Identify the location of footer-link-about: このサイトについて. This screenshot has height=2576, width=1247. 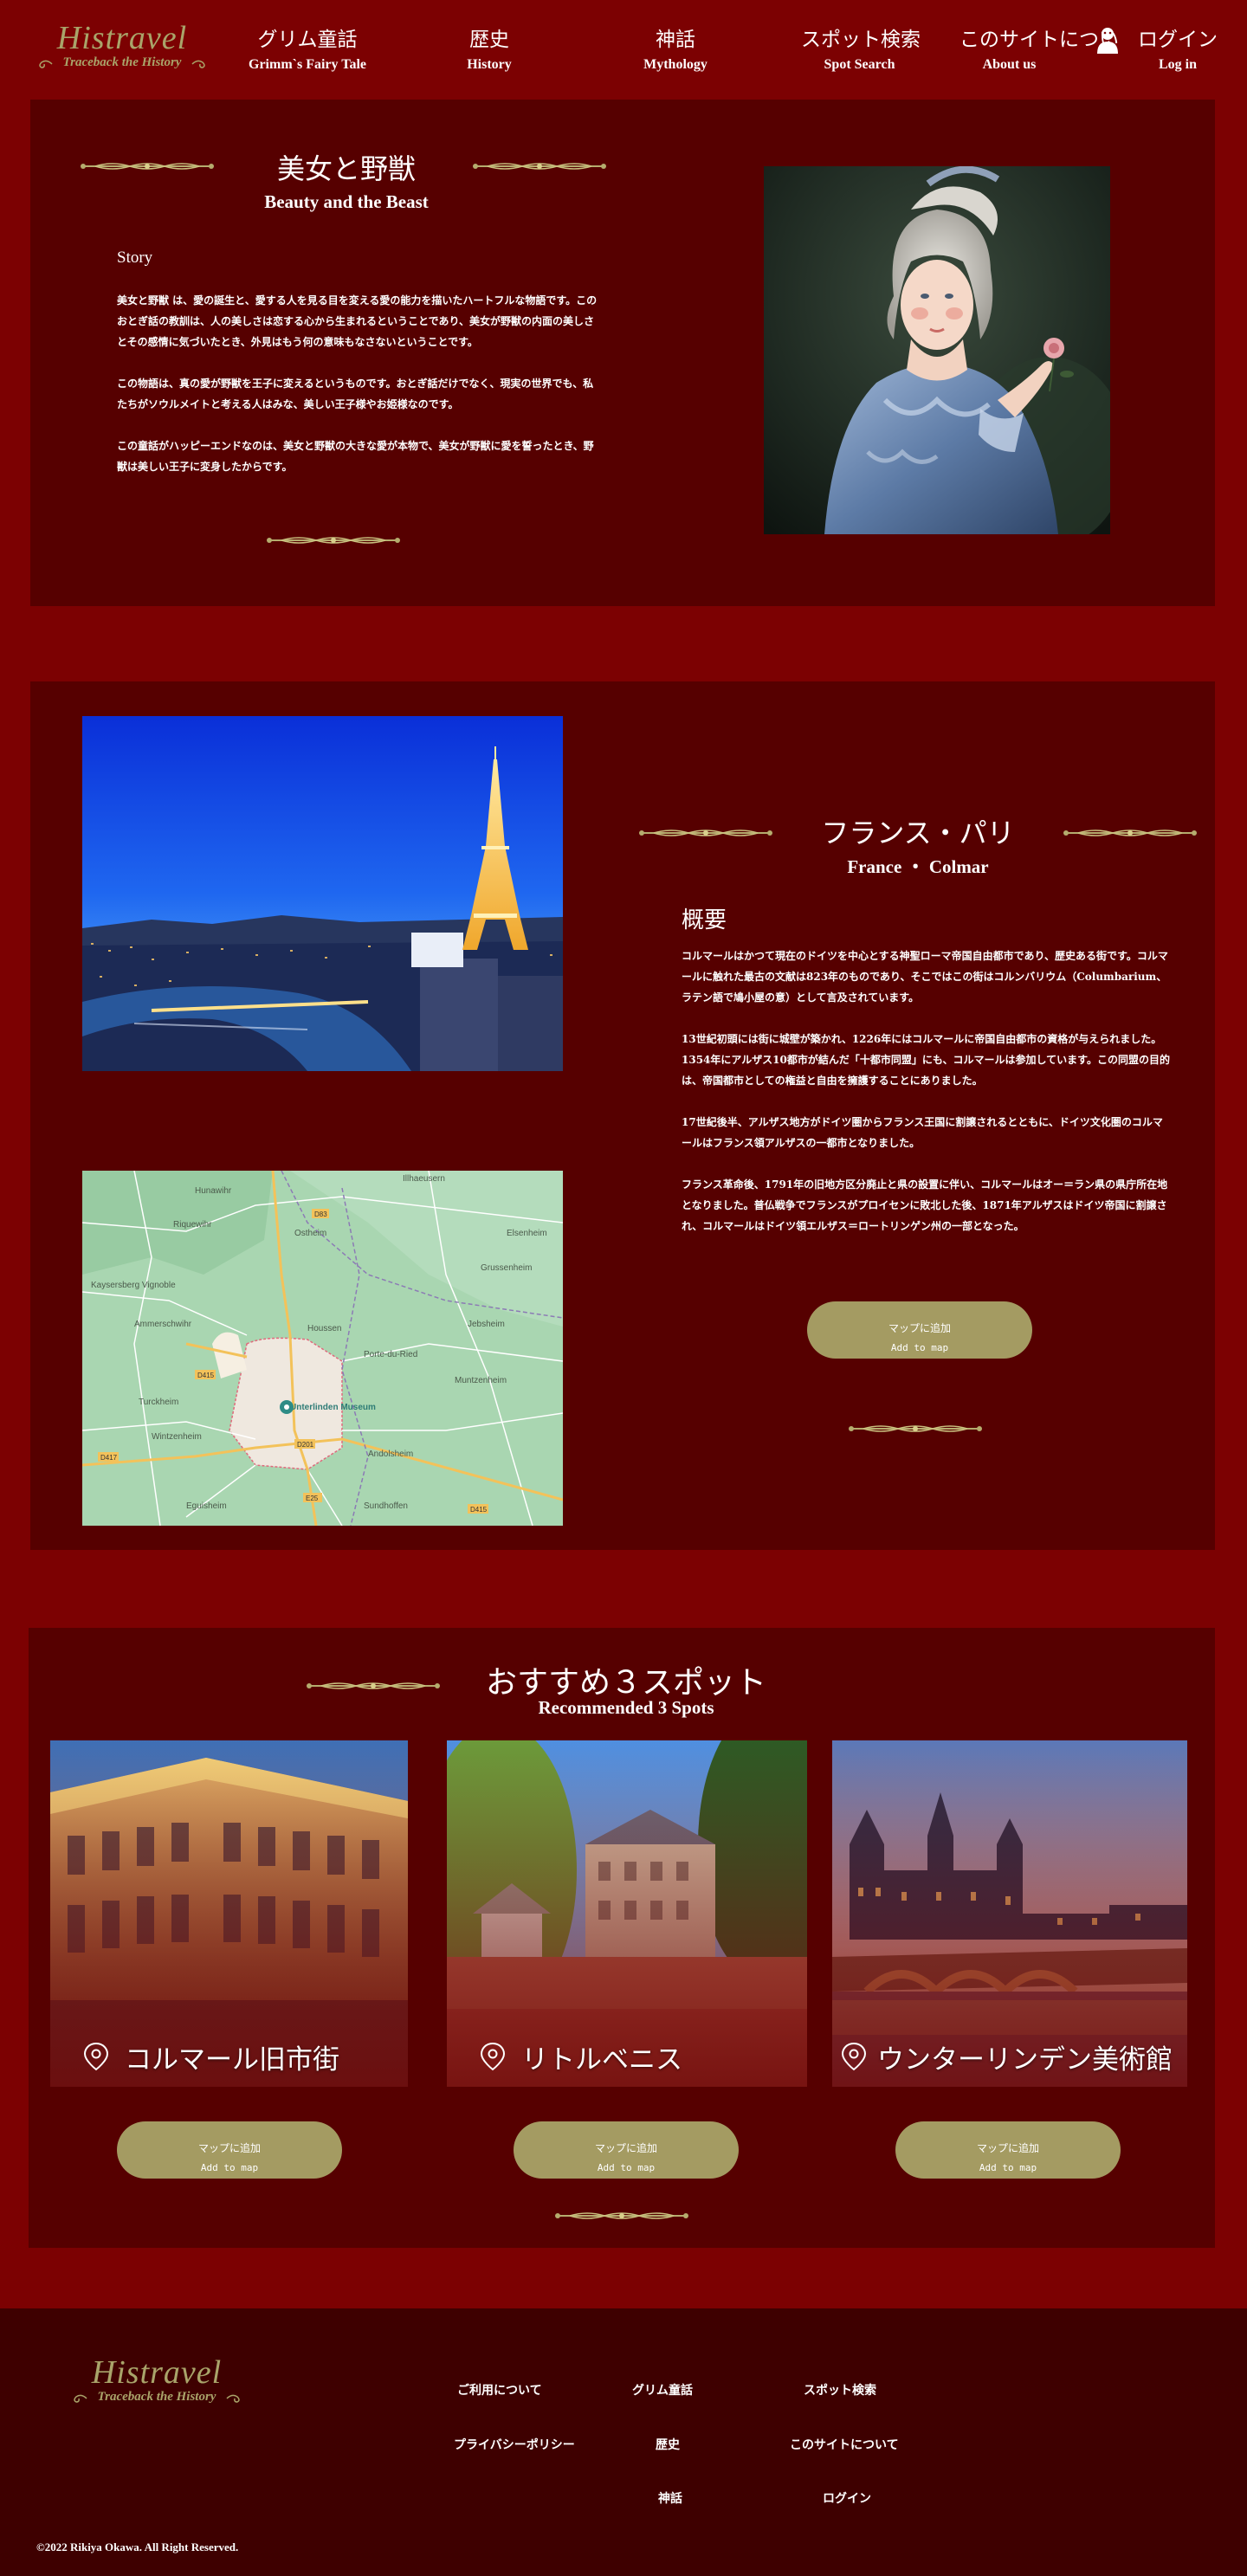
(844, 2444).